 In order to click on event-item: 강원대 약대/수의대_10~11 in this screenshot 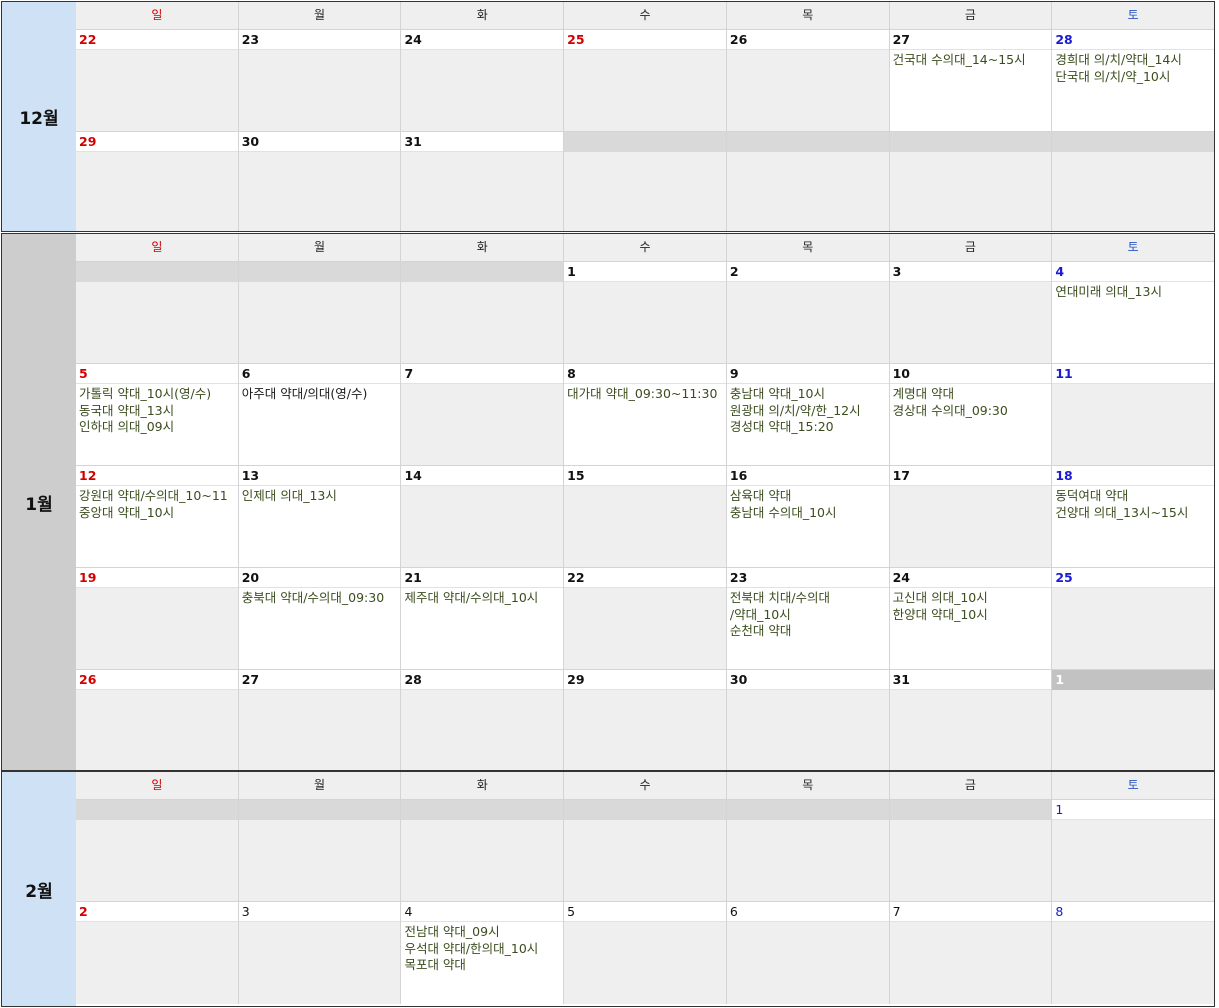, I will do `click(157, 496)`.